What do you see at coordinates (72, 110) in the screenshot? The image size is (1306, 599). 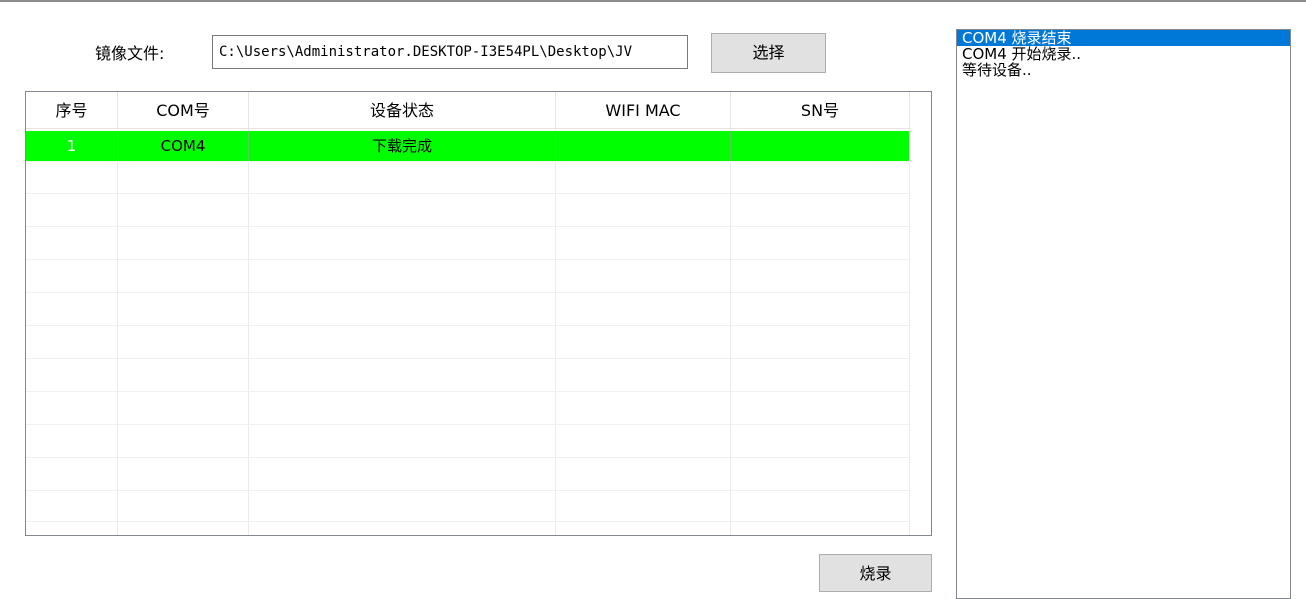 I see `column-header-index: 序号` at bounding box center [72, 110].